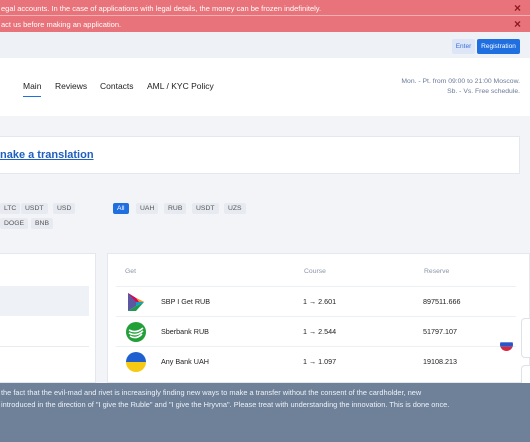 Image resolution: width=530 pixels, height=442 pixels. I want to click on table-row: Sberbank RUB 1 → 2.544 51797.107, so click(316, 331).